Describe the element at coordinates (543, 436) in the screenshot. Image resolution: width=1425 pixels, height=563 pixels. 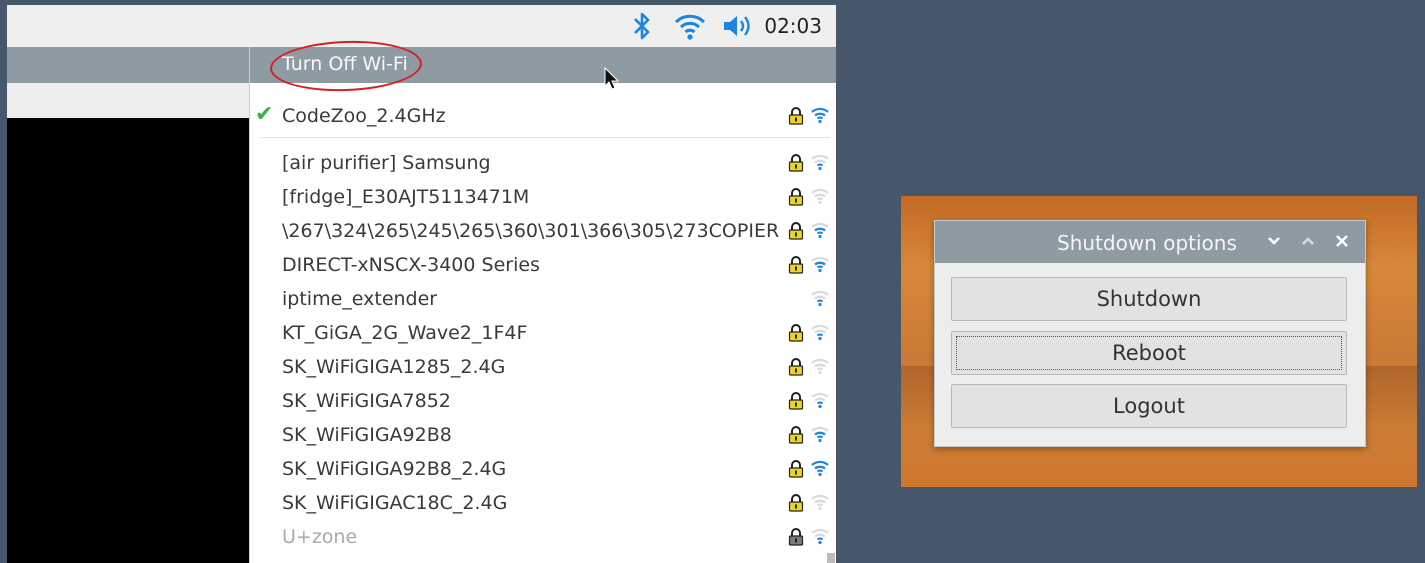
I see `network-item: SK_WiFiGIGA92B8` at that location.